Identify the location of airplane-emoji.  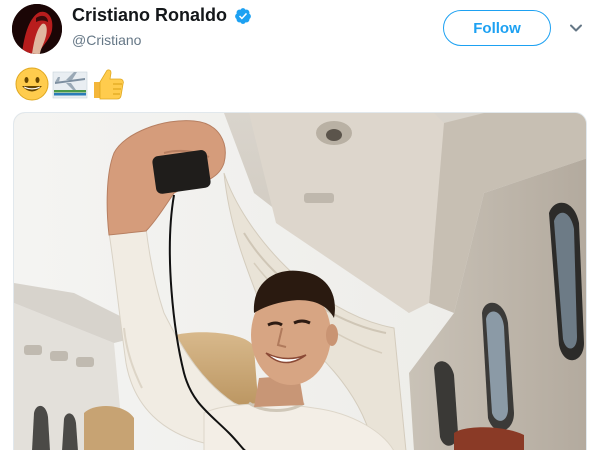
(70, 85).